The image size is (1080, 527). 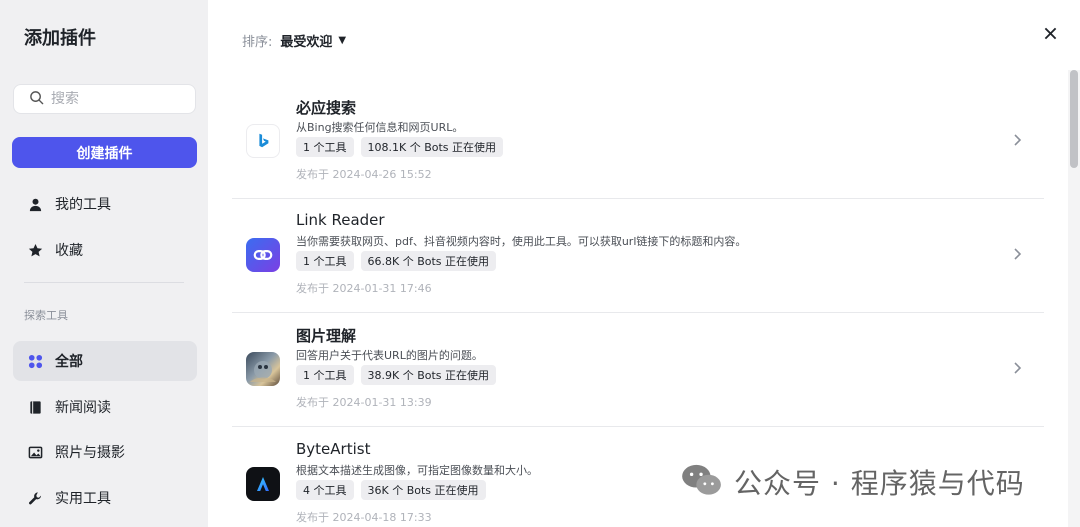 What do you see at coordinates (104, 282) in the screenshot?
I see `sidebar-divider` at bounding box center [104, 282].